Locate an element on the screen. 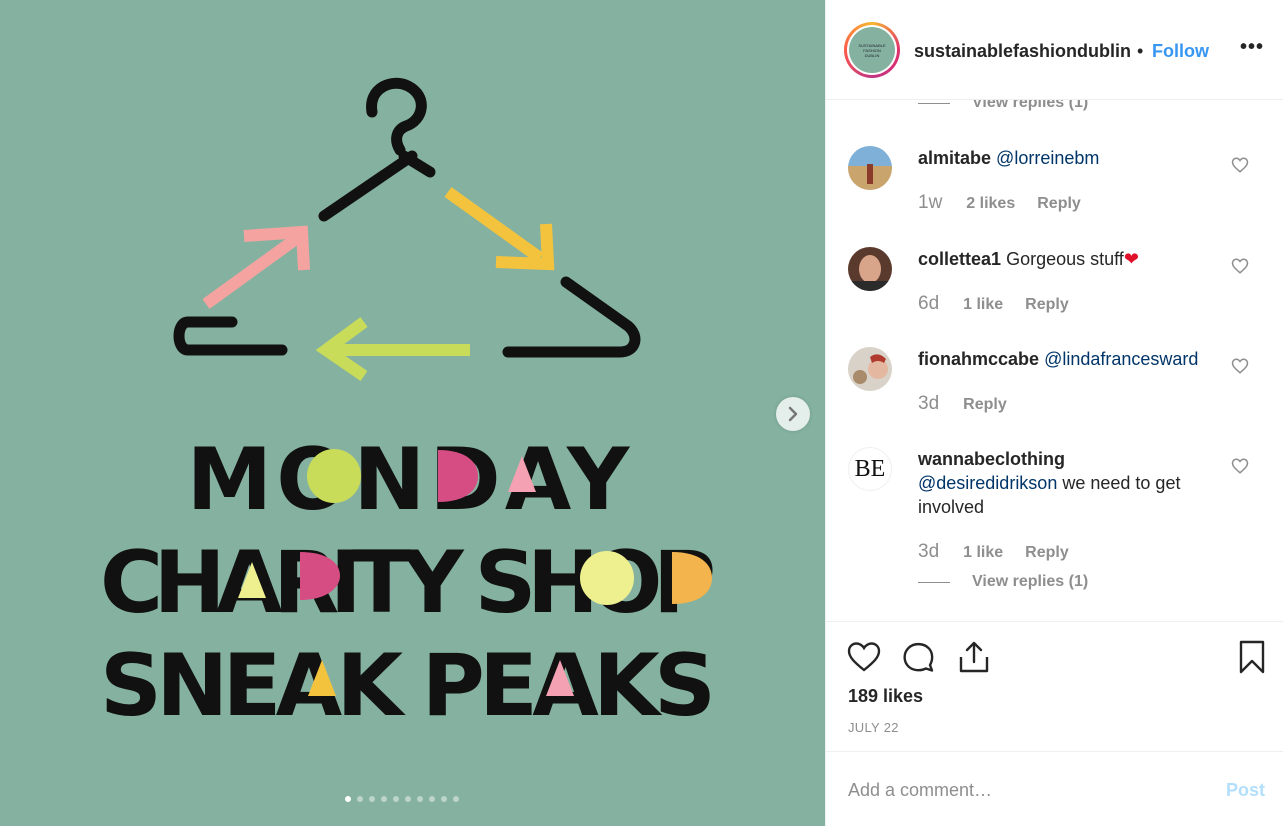 The width and height of the screenshot is (1283, 826). arrow-yellow is located at coordinates (494, 225).